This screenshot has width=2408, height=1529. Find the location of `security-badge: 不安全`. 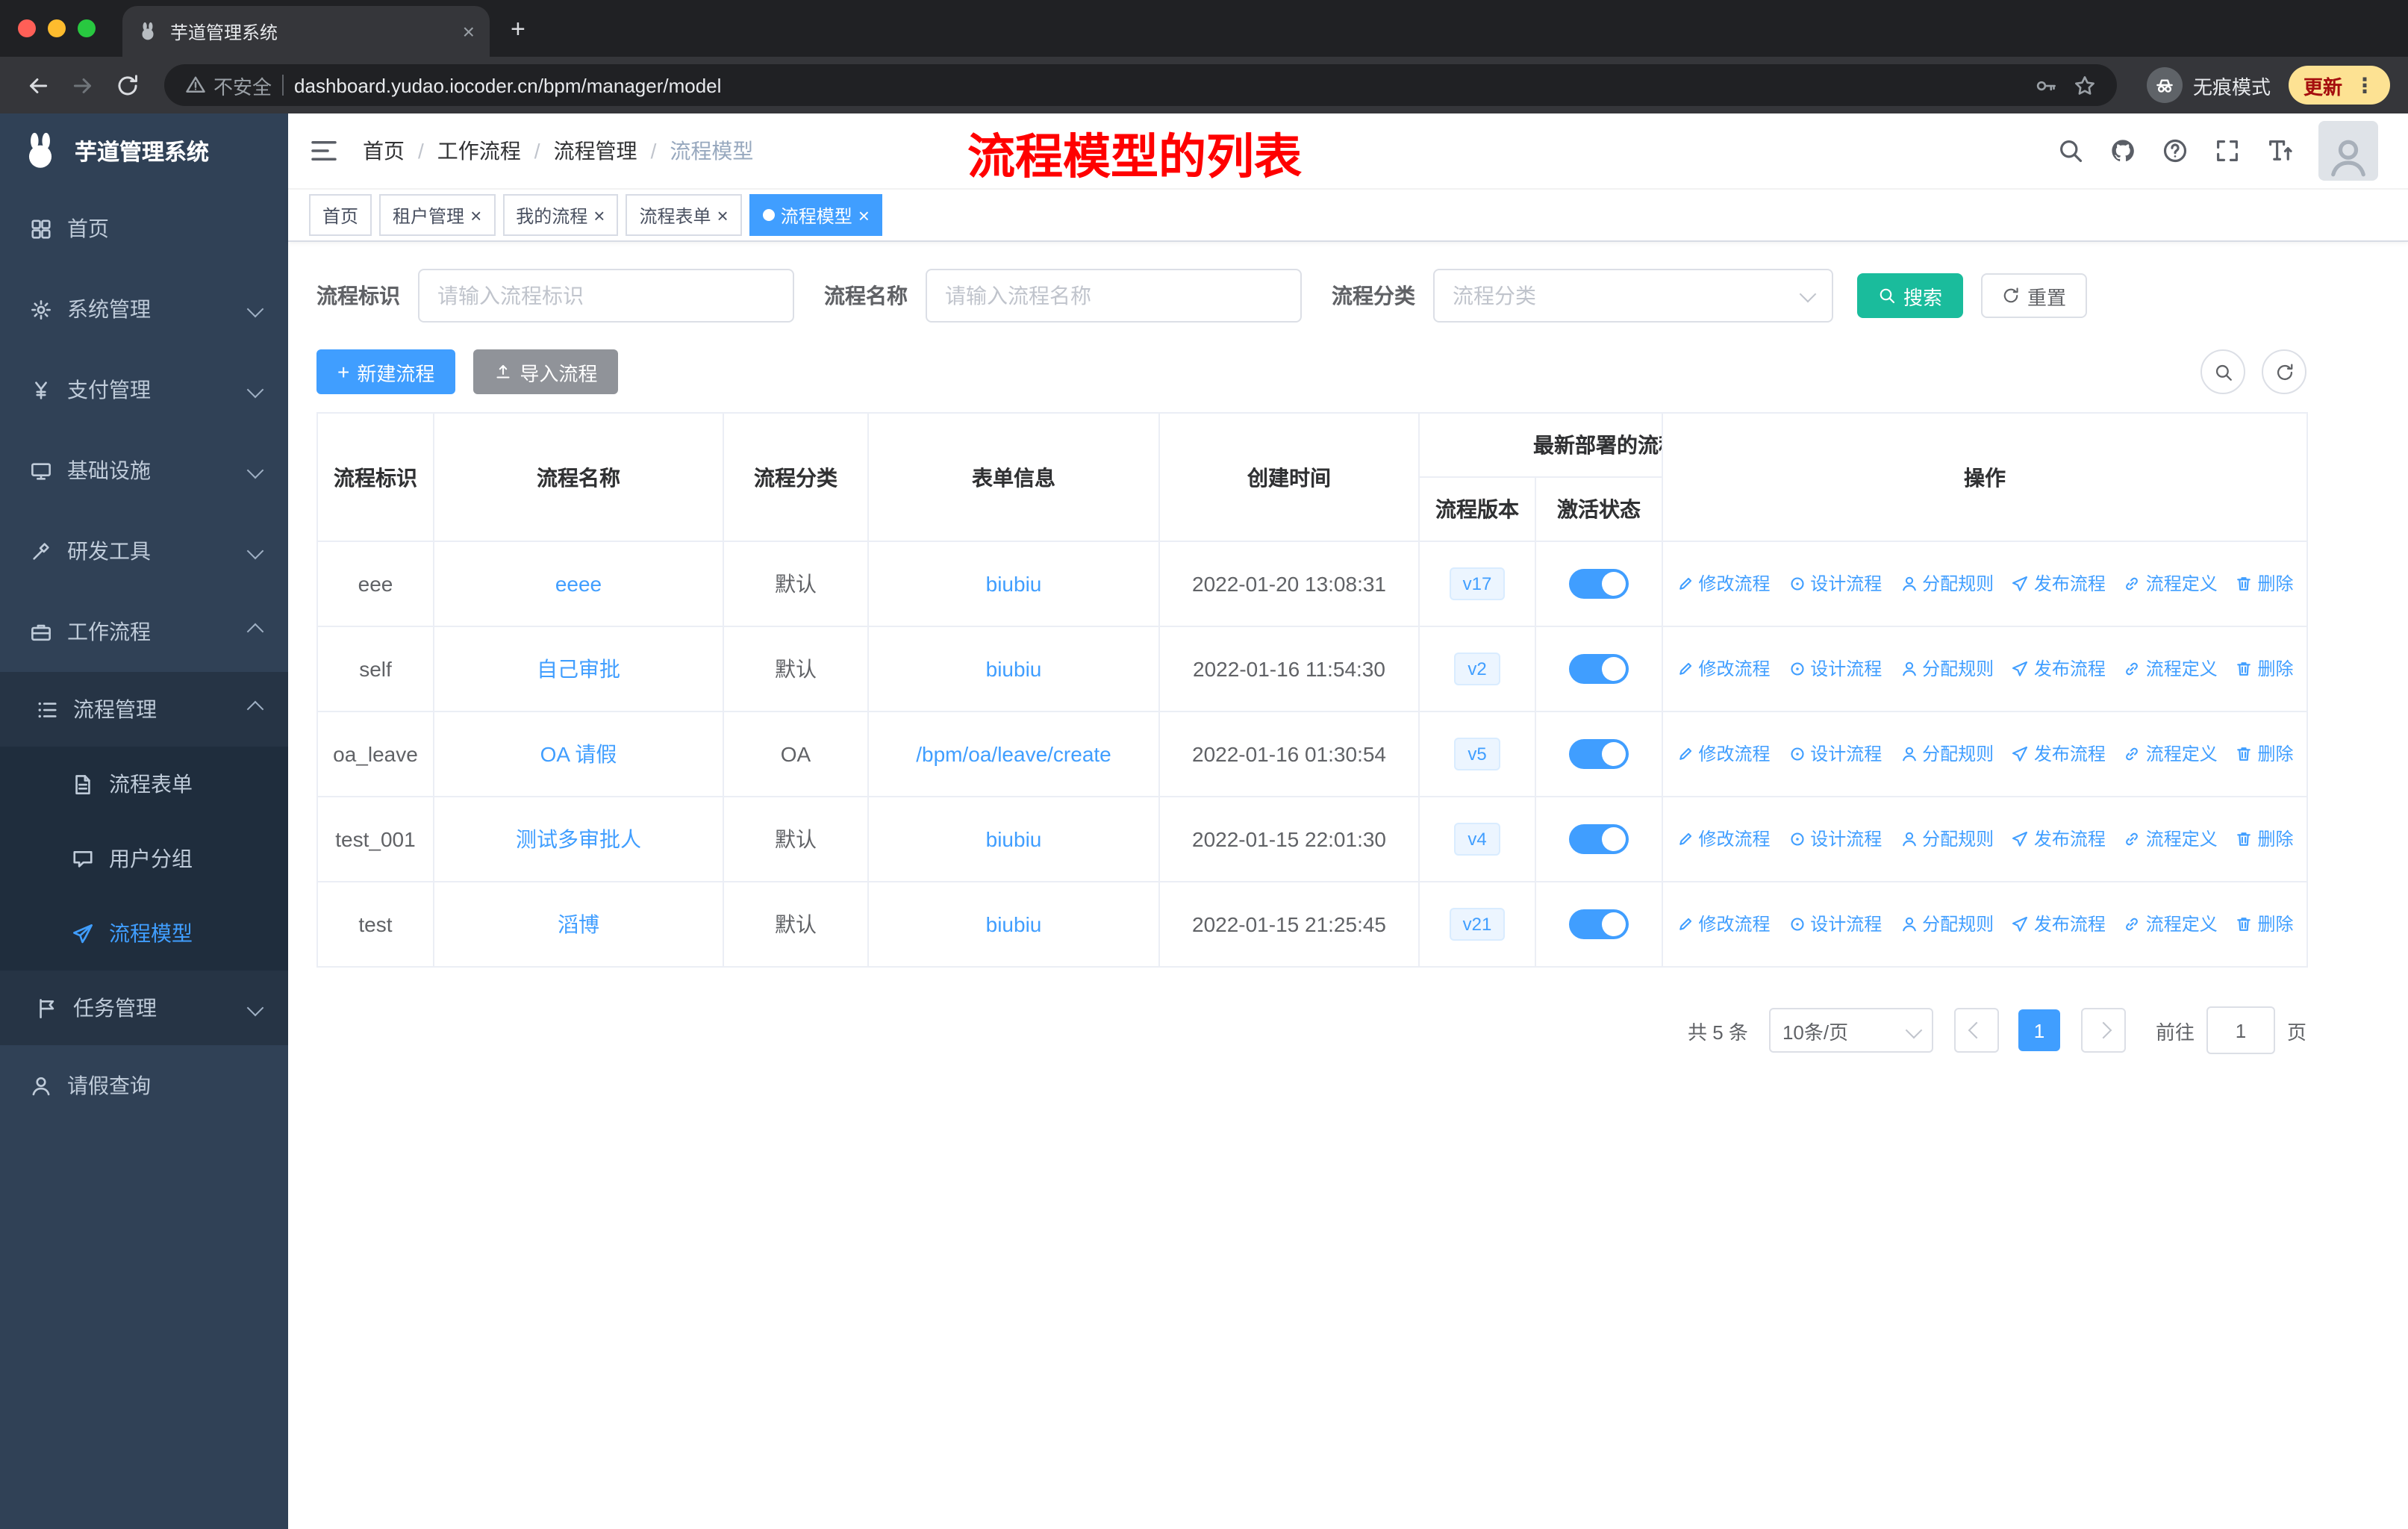

security-badge: 不安全 is located at coordinates (228, 85).